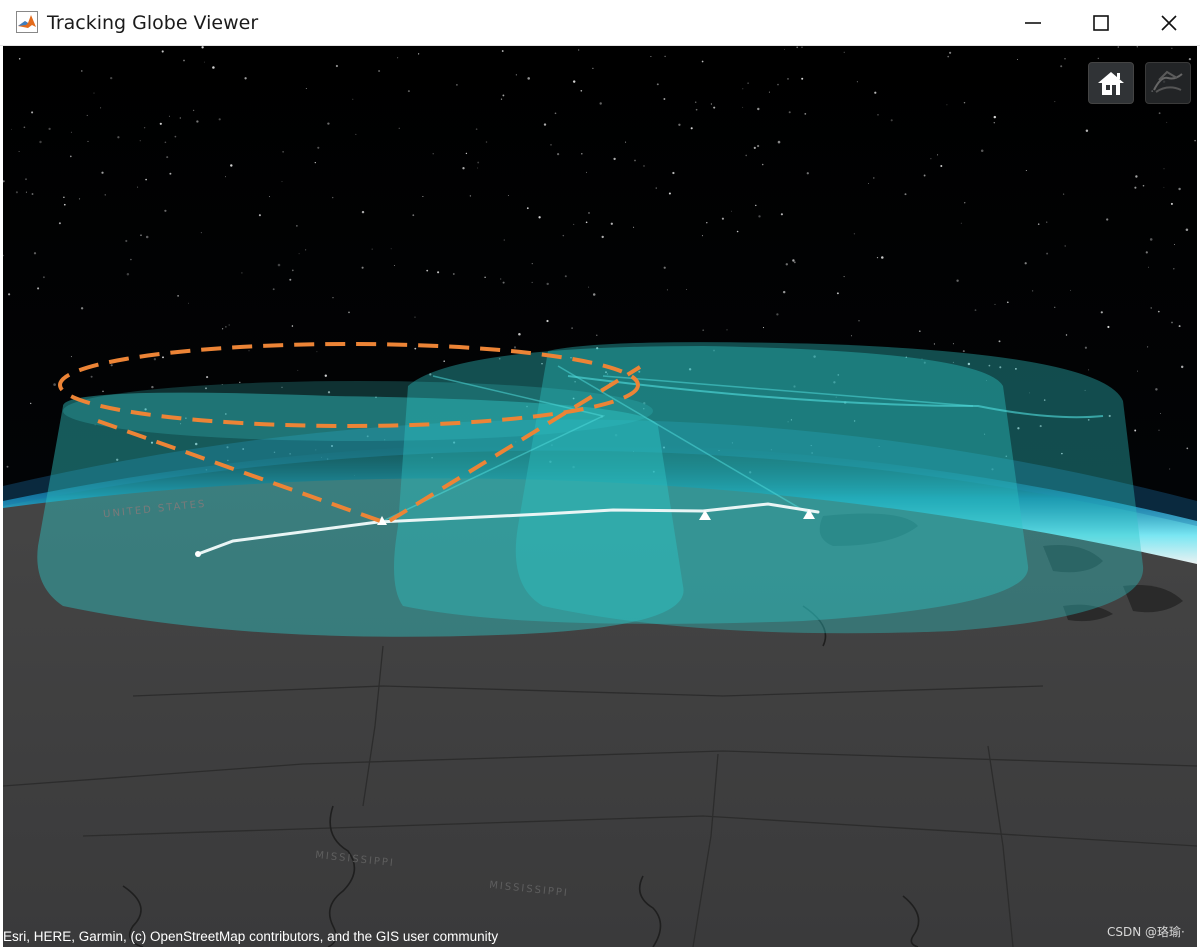 This screenshot has height=947, width=1200. What do you see at coordinates (1033, 23) in the screenshot?
I see `minimize-button` at bounding box center [1033, 23].